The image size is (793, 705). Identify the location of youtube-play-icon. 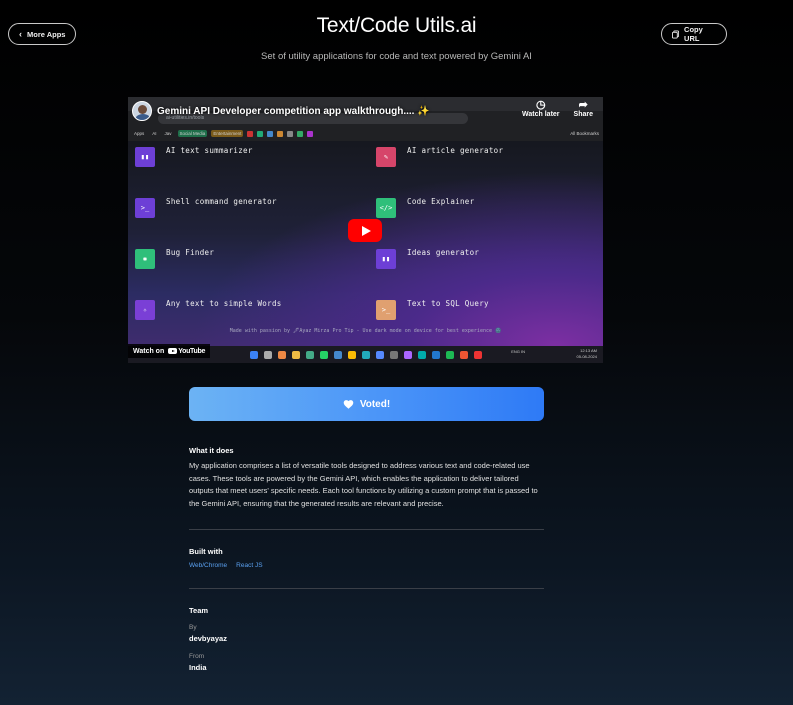
(173, 351).